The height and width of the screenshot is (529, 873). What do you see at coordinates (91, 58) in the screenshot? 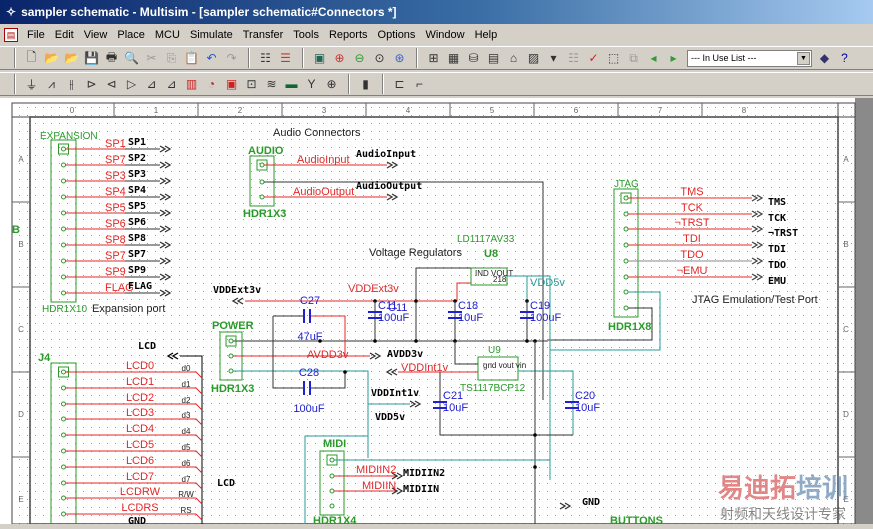
I see `save-icon: 💾` at bounding box center [91, 58].